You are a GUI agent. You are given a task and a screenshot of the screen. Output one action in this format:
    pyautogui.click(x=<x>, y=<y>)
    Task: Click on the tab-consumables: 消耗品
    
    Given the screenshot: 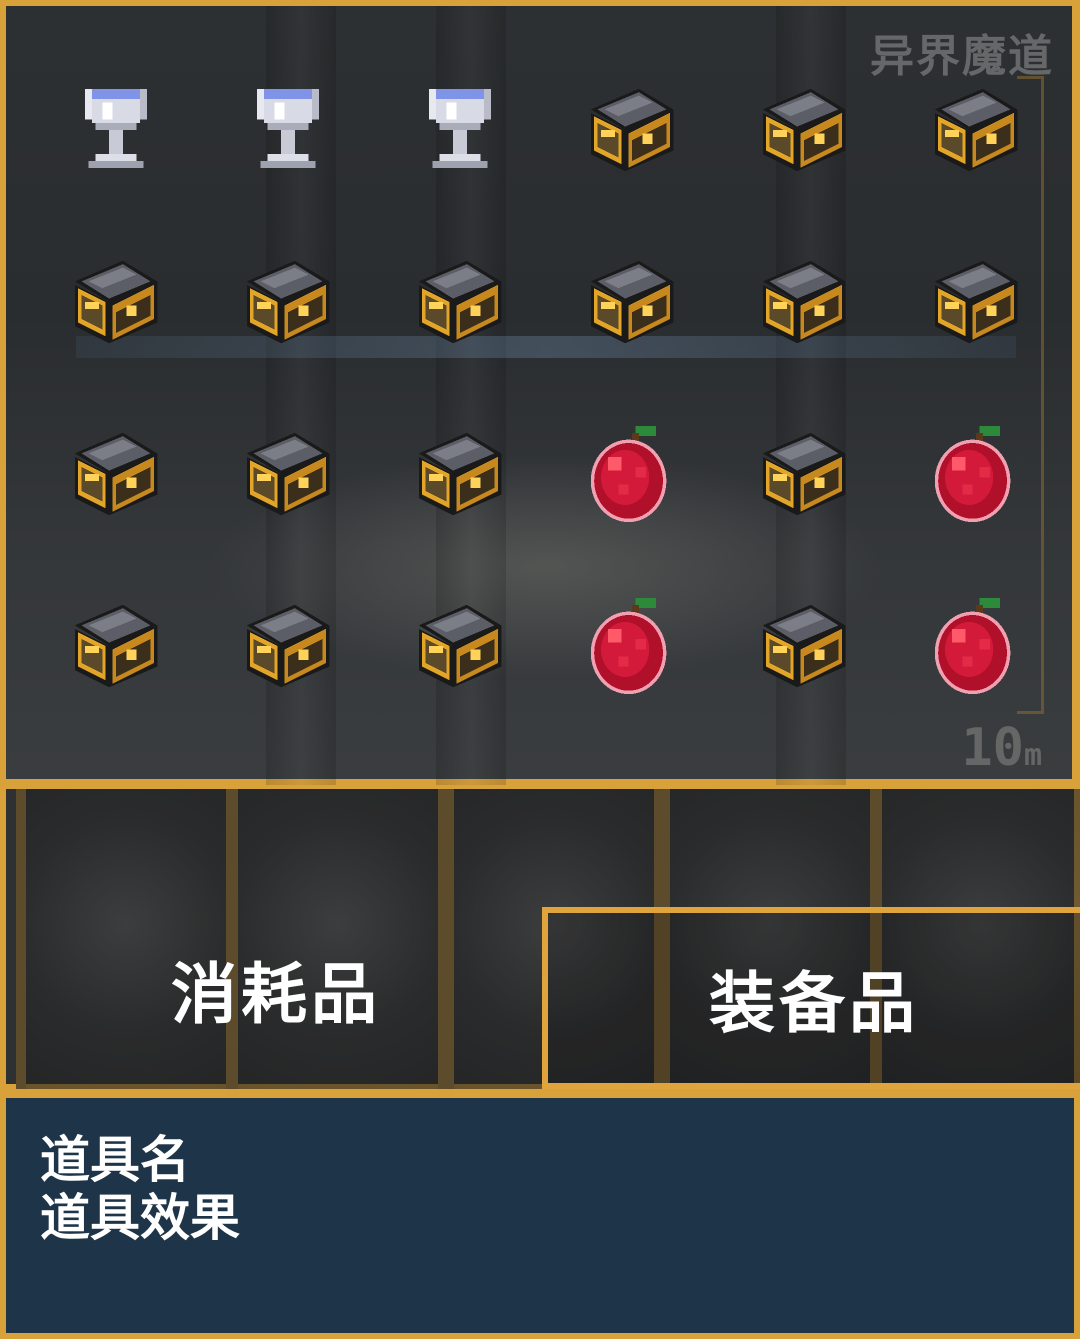 What is the action you would take?
    pyautogui.click(x=276, y=989)
    